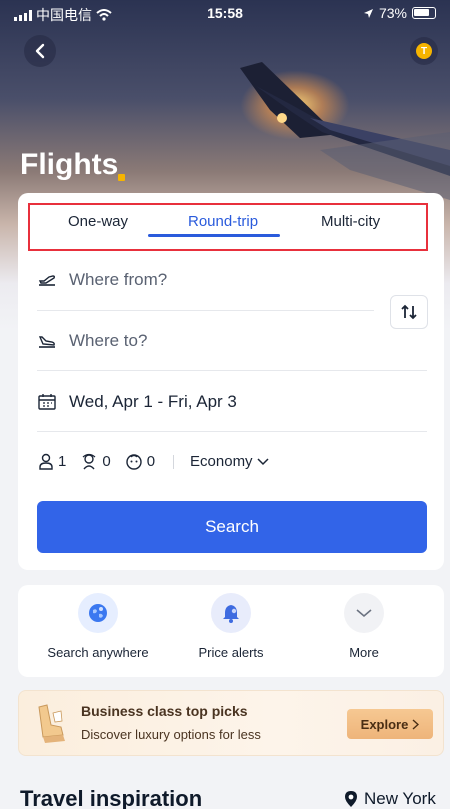  I want to click on swap-locations-button, so click(409, 312).